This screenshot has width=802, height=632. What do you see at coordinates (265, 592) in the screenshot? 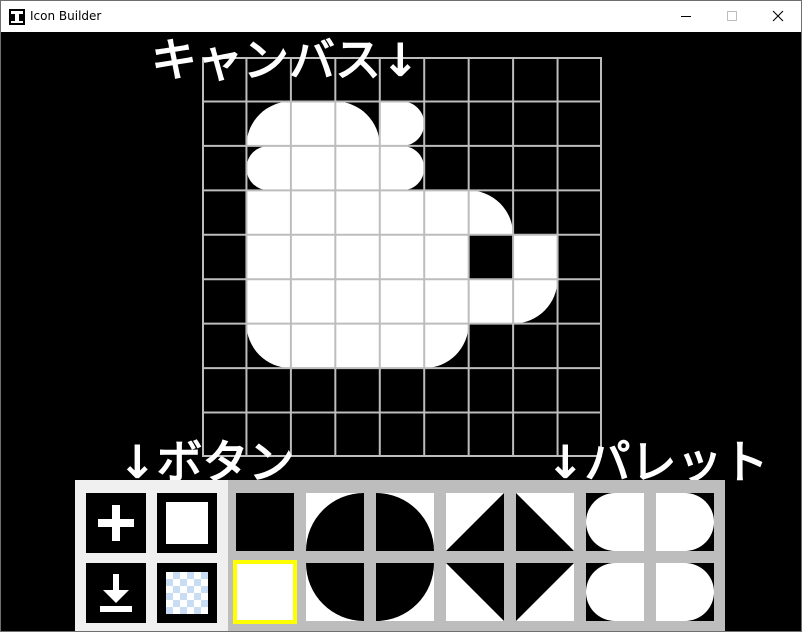
I see `palette-swatch-solid-white` at bounding box center [265, 592].